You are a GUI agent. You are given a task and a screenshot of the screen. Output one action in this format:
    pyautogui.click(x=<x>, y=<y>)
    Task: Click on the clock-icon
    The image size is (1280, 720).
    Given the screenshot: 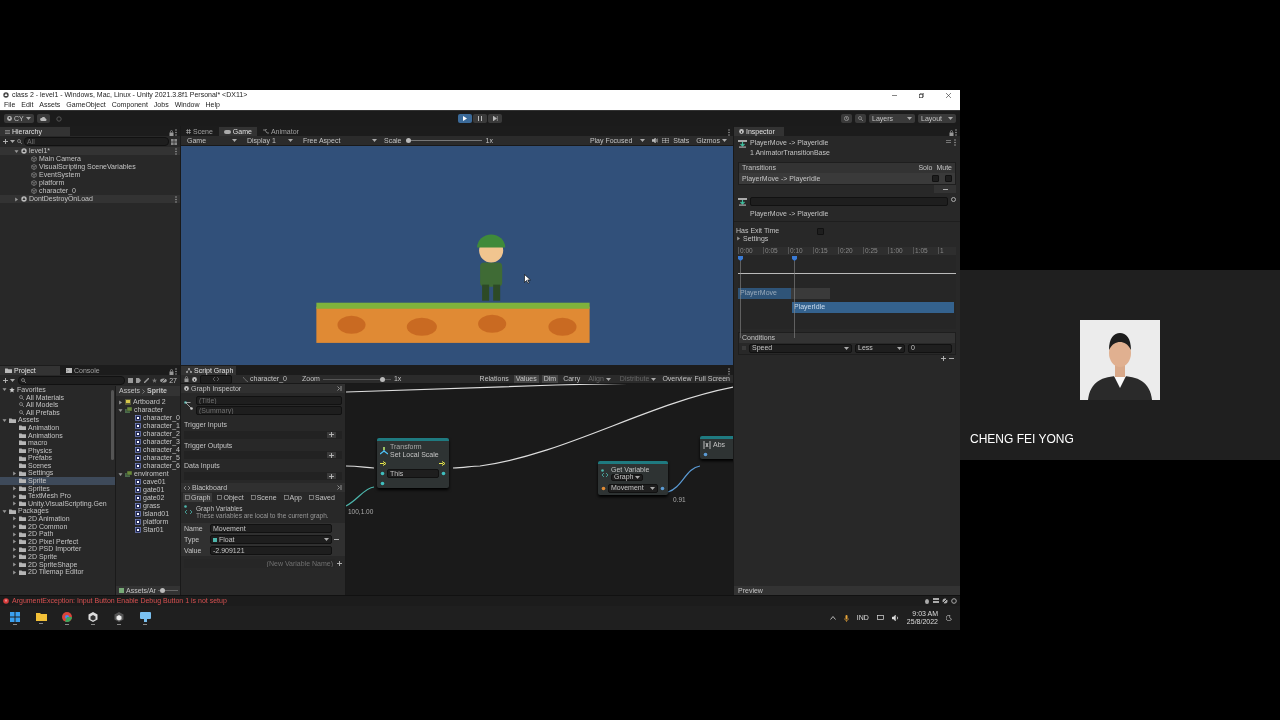 What is the action you would take?
    pyautogui.click(x=846, y=118)
    